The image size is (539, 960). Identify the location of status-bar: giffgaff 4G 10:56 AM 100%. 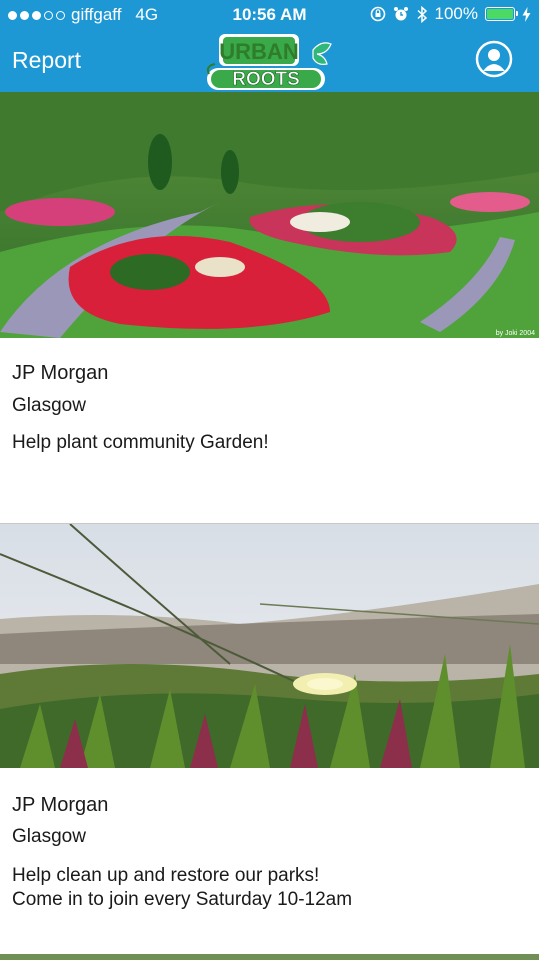
(269, 15).